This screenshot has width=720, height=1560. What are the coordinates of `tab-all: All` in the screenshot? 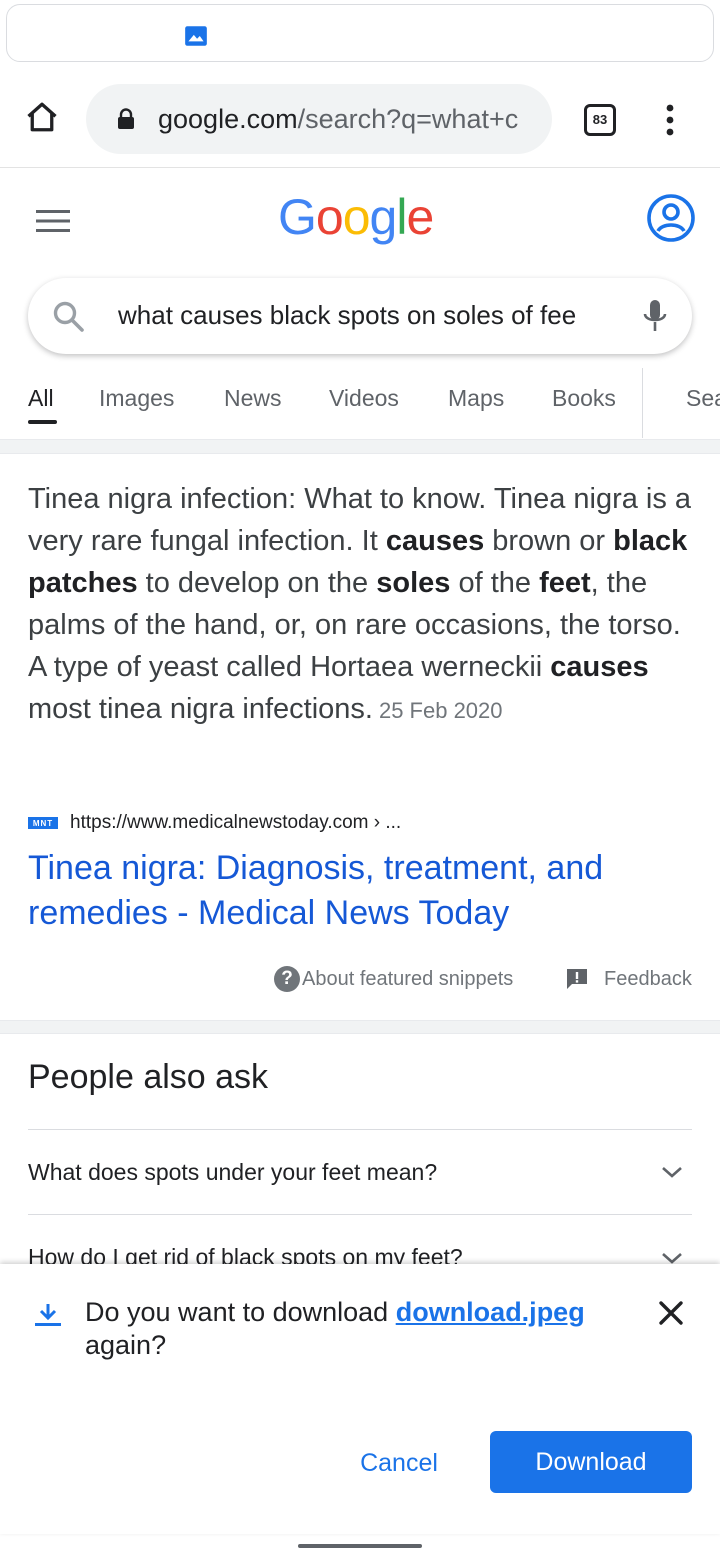 It's located at (41, 398).